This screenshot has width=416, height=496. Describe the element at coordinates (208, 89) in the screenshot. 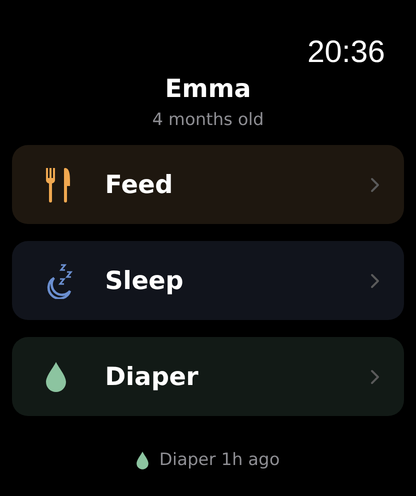

I see `child-name: Emma` at that location.